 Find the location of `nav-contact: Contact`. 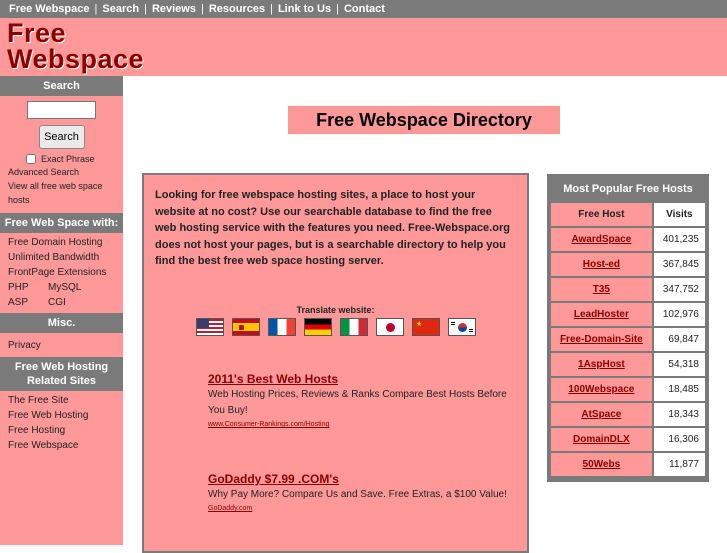

nav-contact: Contact is located at coordinates (364, 9).